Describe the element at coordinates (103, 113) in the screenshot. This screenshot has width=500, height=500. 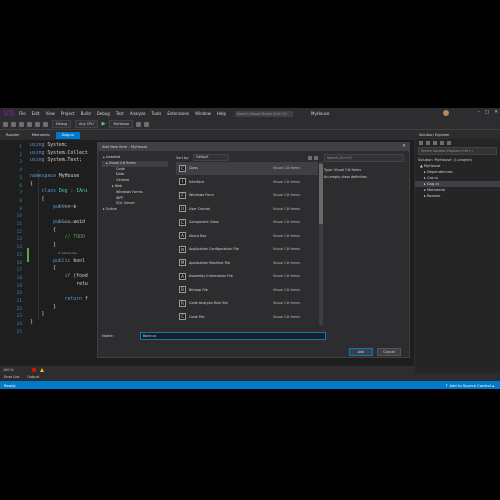
I see `menu-debug: Debug` at that location.